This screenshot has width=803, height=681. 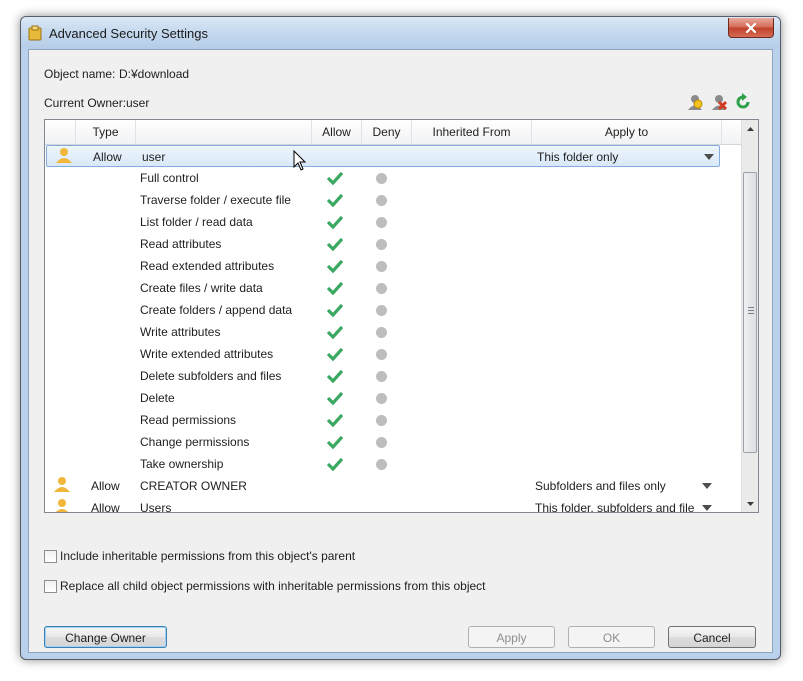 I want to click on folder-lock-icon, so click(x=35, y=33).